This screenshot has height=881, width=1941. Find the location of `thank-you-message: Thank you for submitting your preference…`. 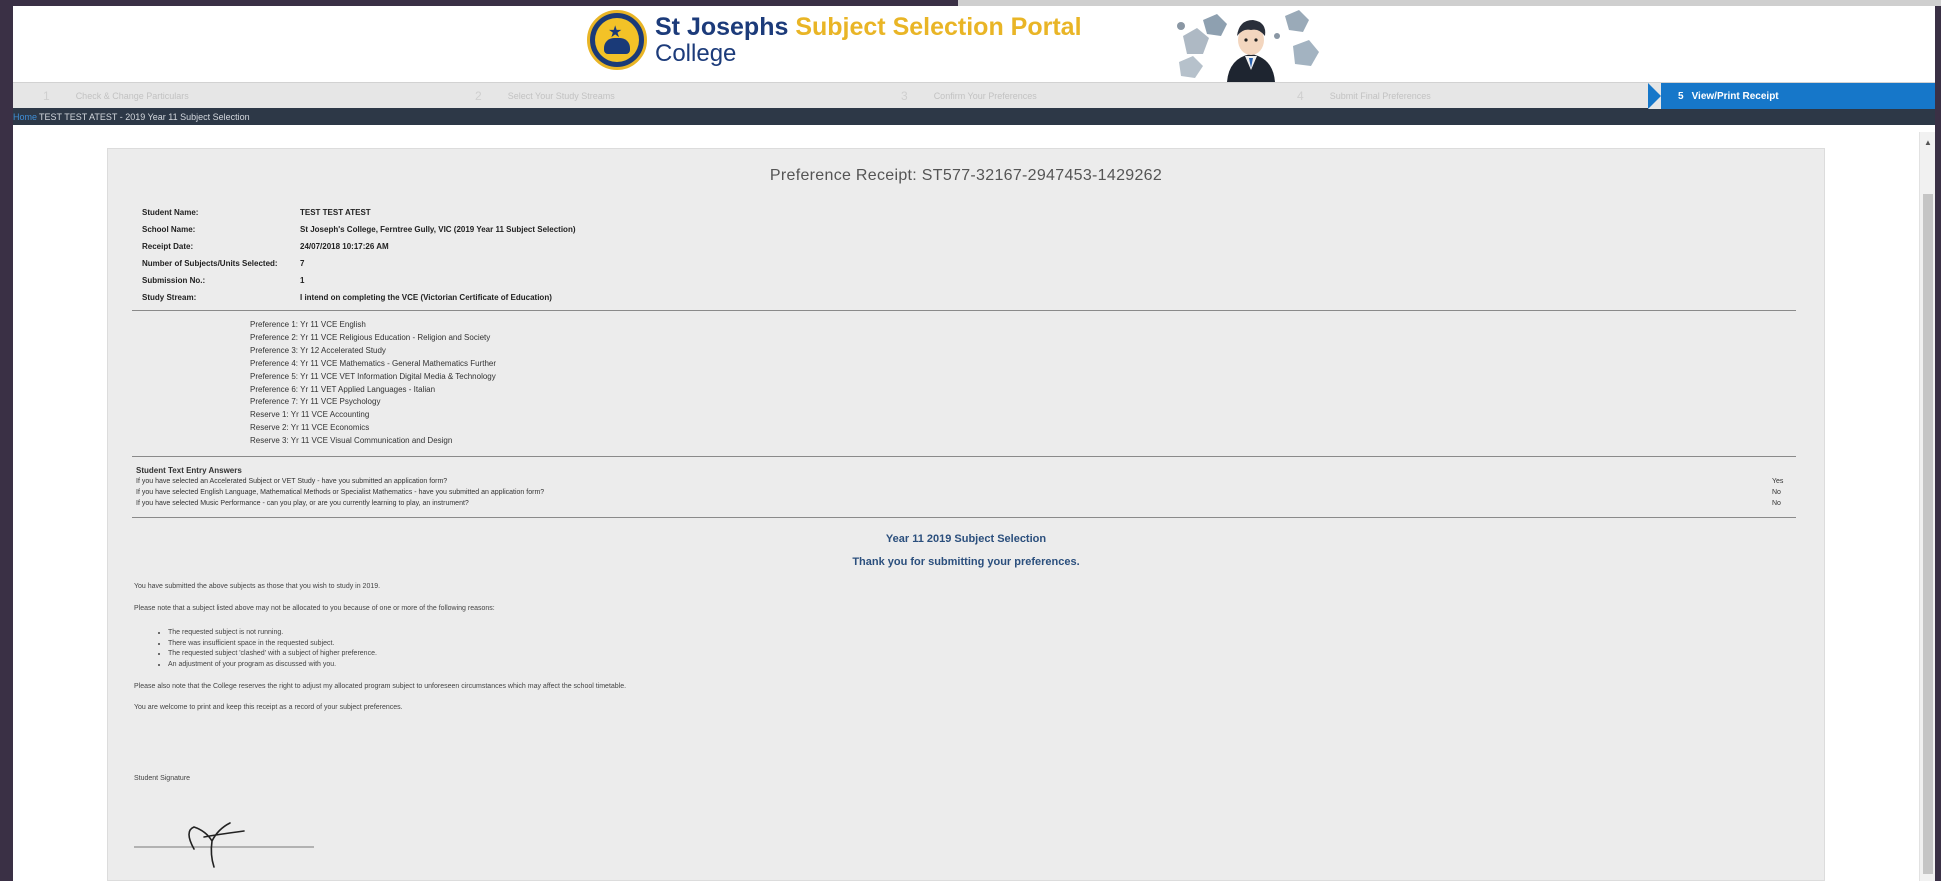

thank-you-message: Thank you for submitting your preference… is located at coordinates (966, 562).